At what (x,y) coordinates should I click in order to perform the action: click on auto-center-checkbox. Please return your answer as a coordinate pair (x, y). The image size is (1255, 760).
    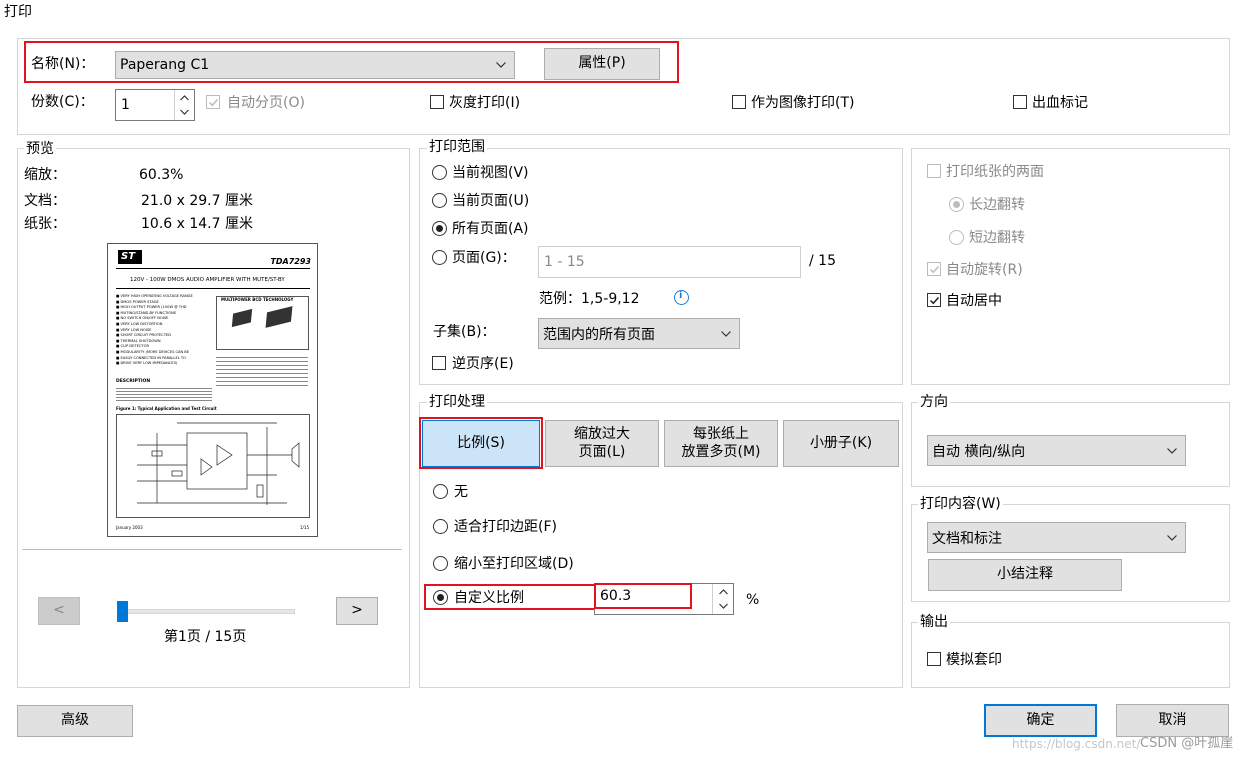
    Looking at the image, I should click on (934, 300).